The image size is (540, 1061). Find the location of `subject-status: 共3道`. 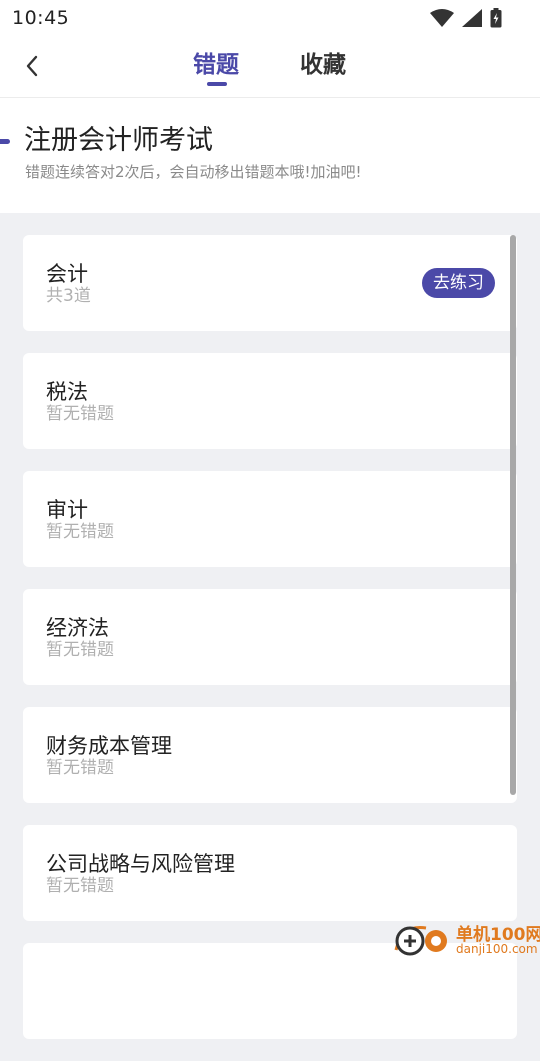

subject-status: 共3道 is located at coordinates (68, 296).